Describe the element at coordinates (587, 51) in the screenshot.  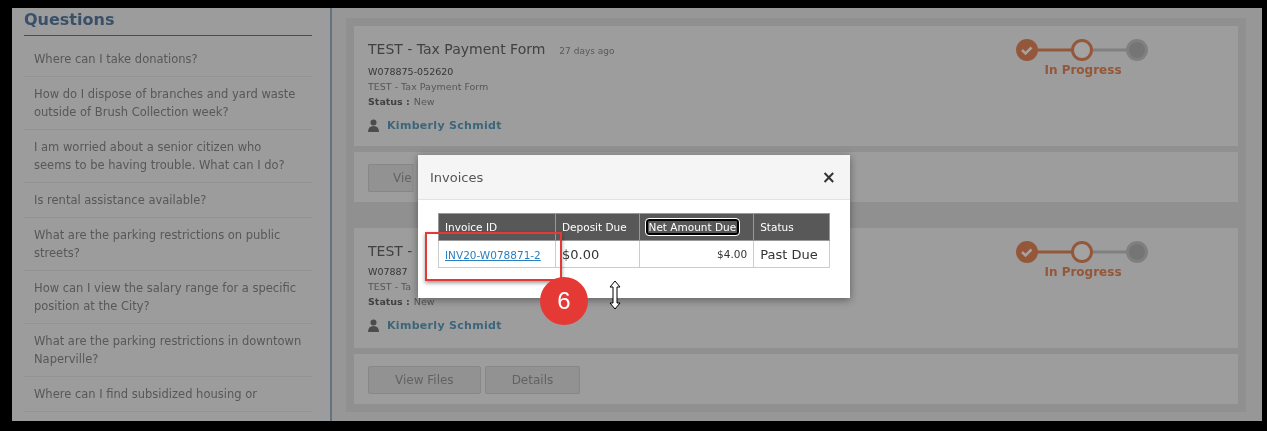
I see `request-age: 27 days ago` at that location.